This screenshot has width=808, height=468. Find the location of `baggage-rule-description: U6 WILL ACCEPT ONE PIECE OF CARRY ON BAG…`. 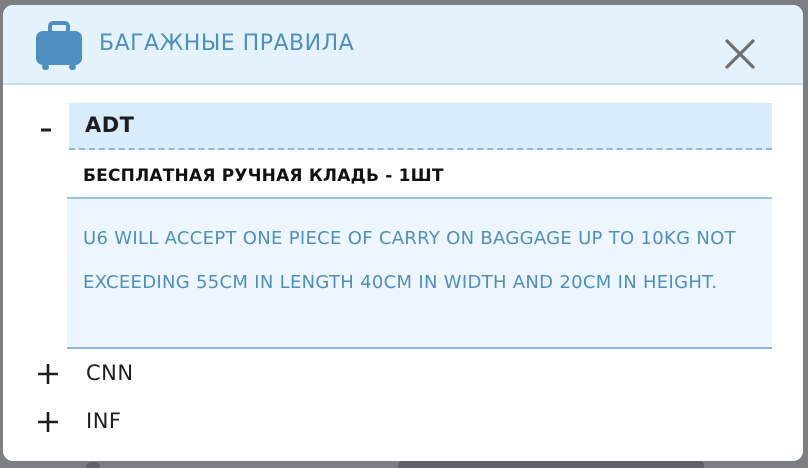

baggage-rule-description: U6 WILL ACCEPT ONE PIECE OF CARRY ON BAG… is located at coordinates (409, 260).